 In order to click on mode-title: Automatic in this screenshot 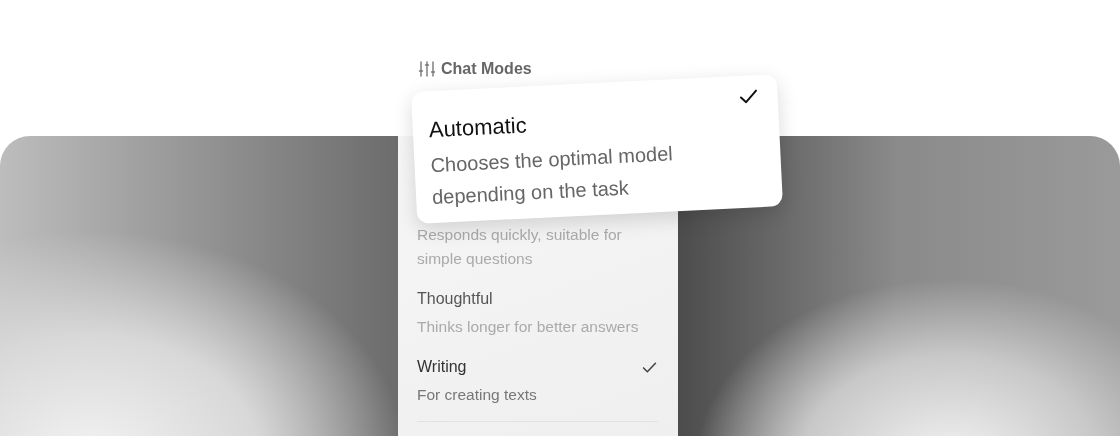, I will do `click(478, 128)`.